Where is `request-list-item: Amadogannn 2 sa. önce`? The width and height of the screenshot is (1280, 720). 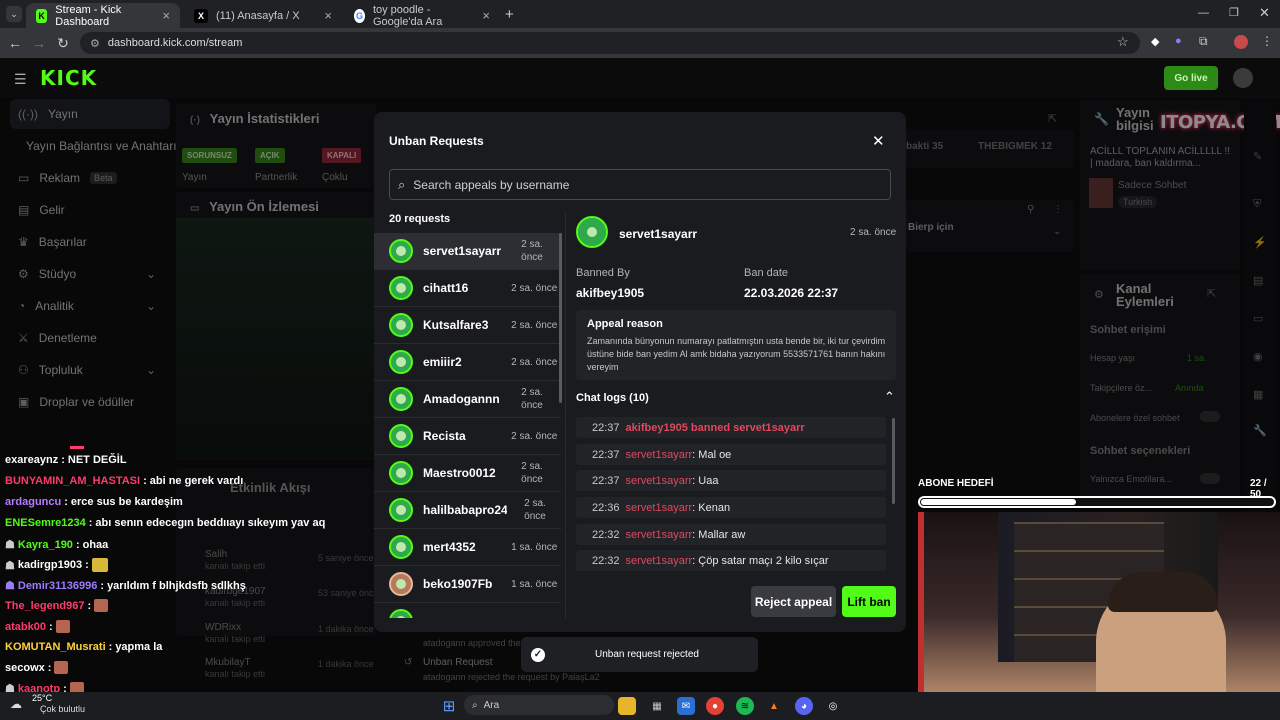 request-list-item: Amadogannn 2 sa. önce is located at coordinates (467, 399).